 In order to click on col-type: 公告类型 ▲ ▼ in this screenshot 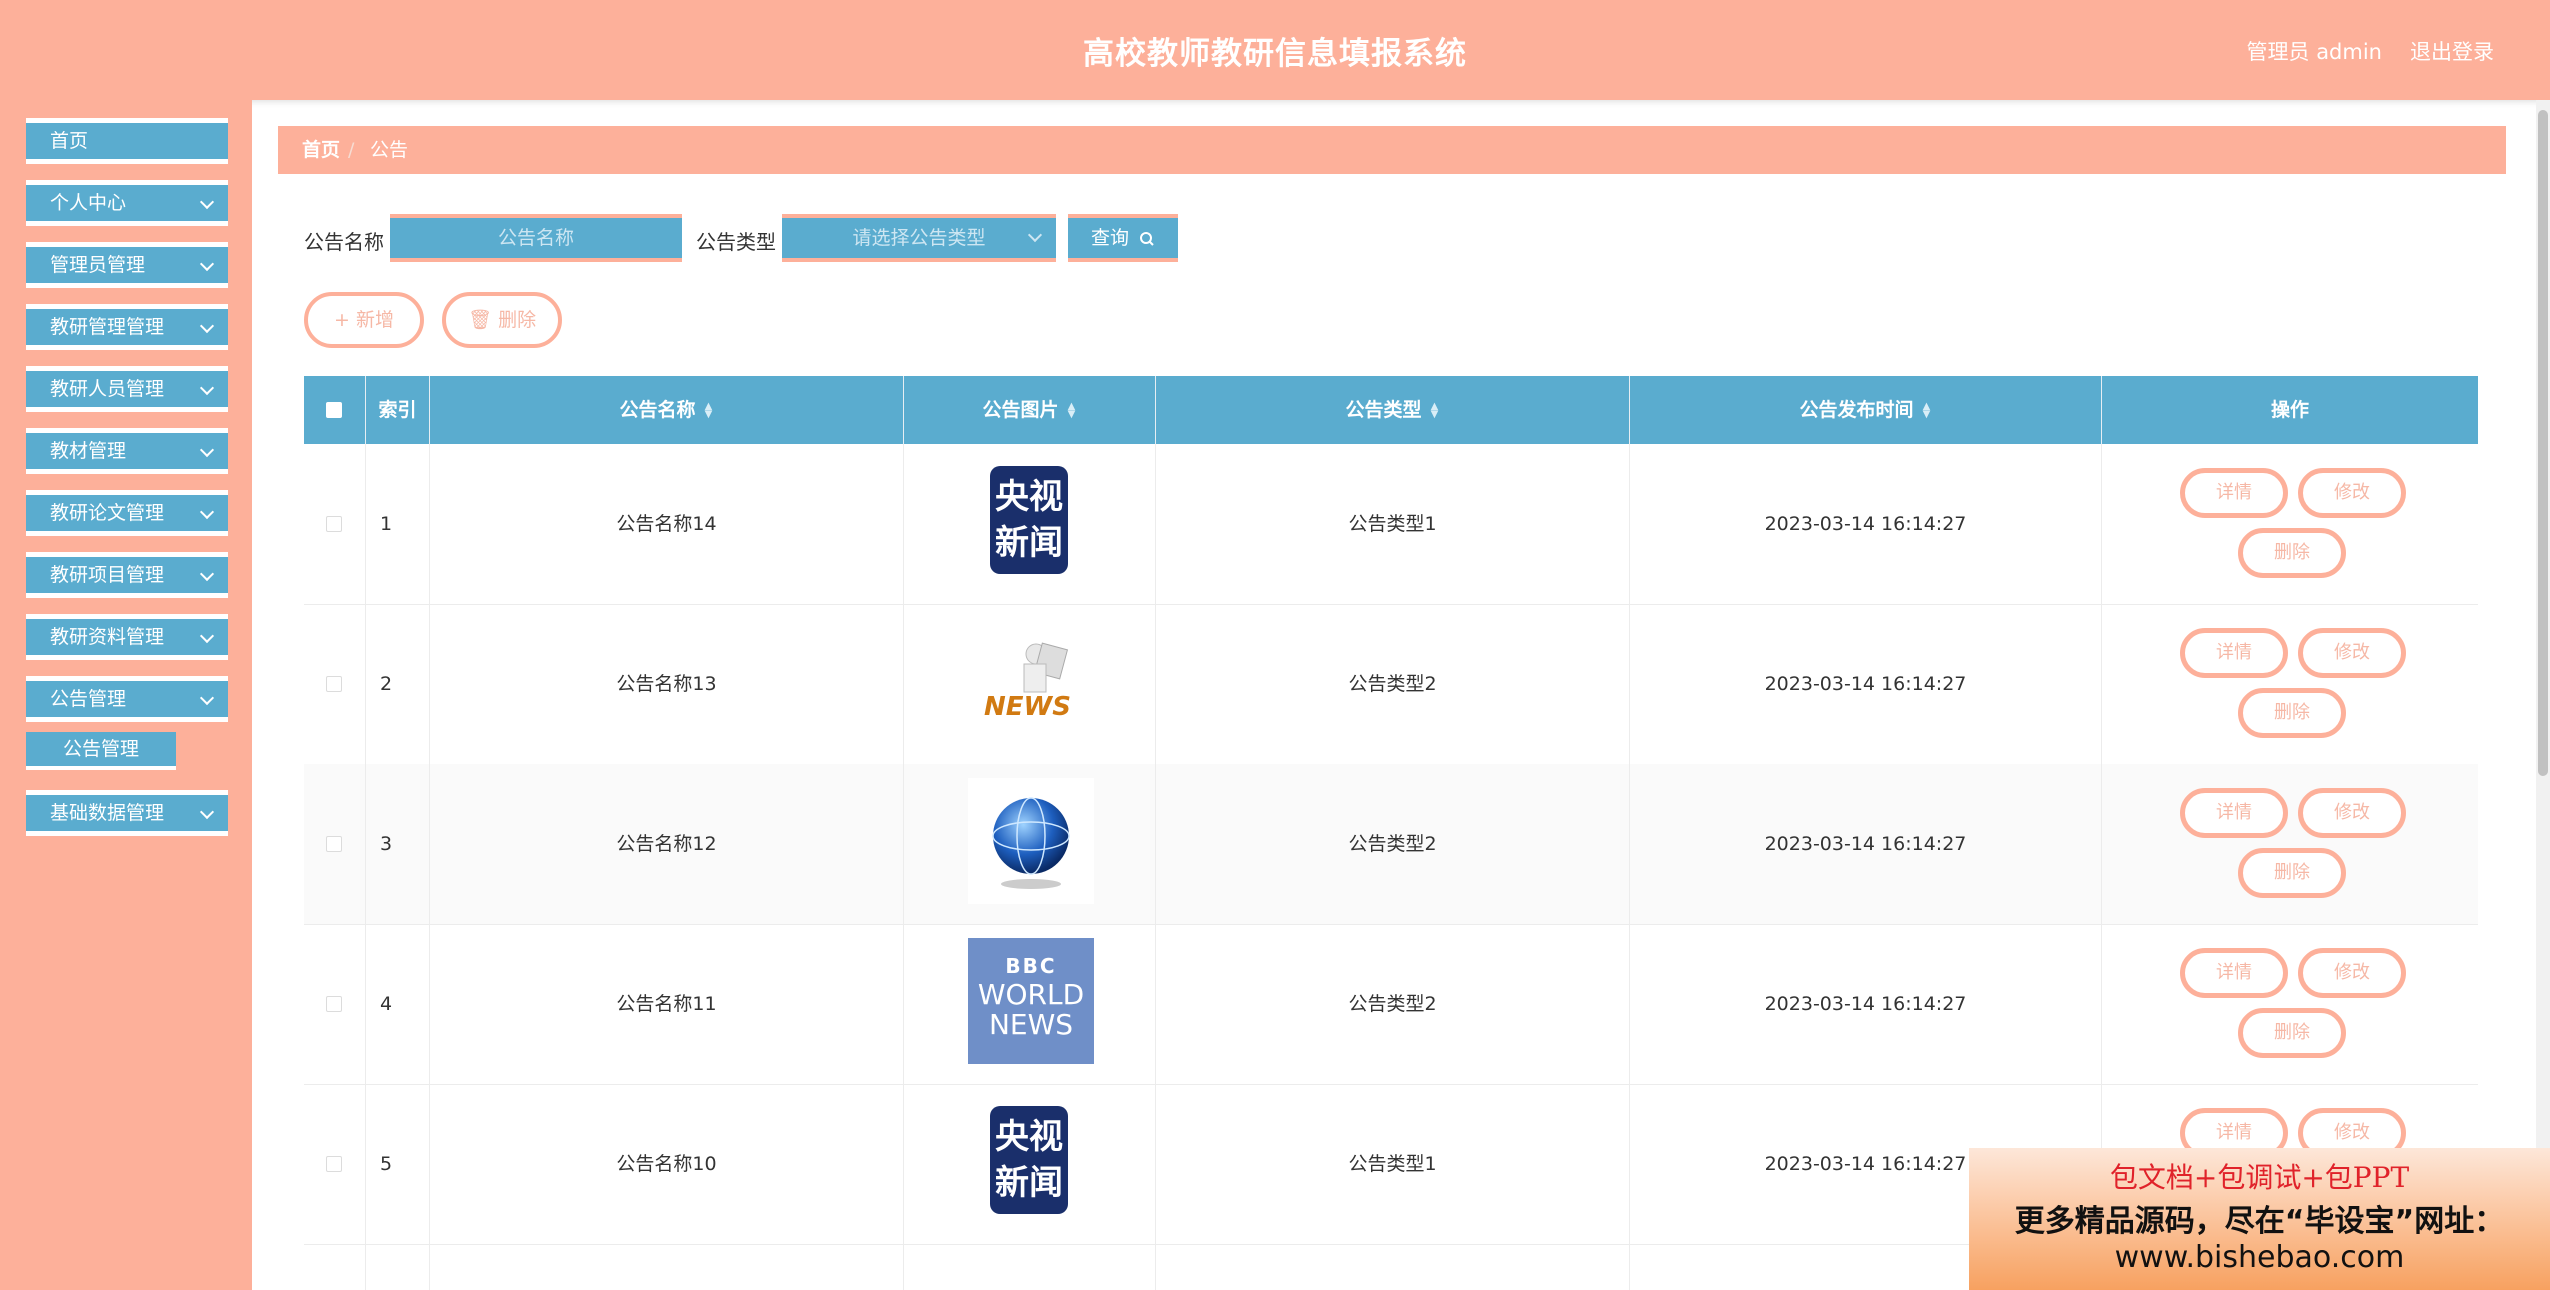, I will do `click(1393, 410)`.